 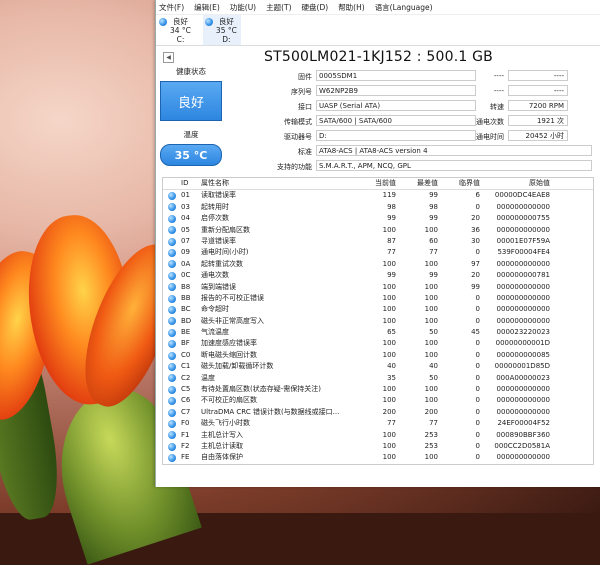 I want to click on drive-letter-value: D:, so click(x=396, y=135).